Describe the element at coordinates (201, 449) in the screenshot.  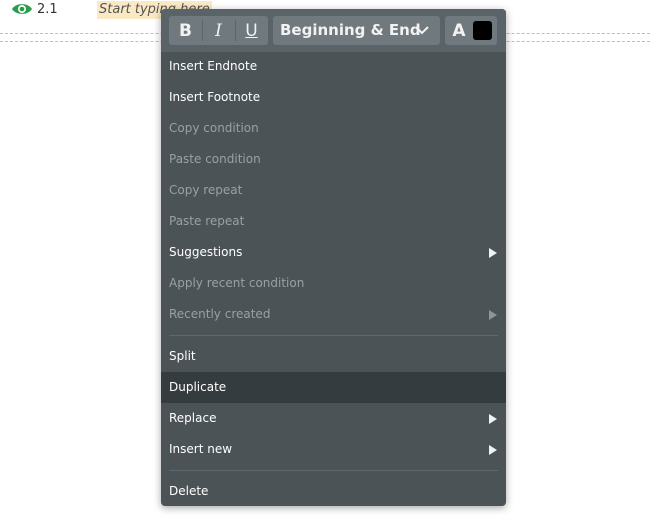
I see `menu-item-label: Insert new` at that location.